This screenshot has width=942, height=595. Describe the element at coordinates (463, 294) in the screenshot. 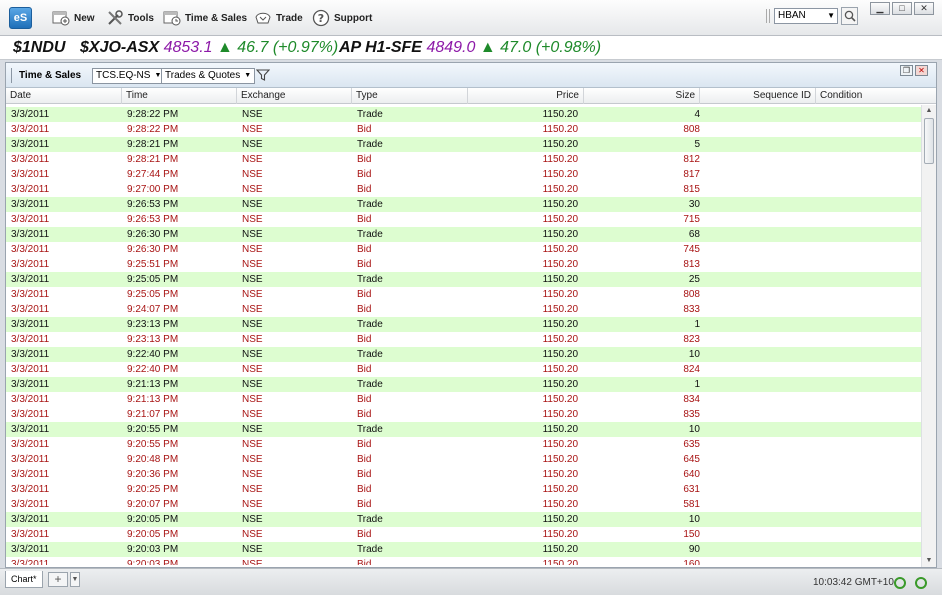

I see `table-row: 3/3/2011 9:25:05 PM NSE Bid 1150.20 808` at that location.